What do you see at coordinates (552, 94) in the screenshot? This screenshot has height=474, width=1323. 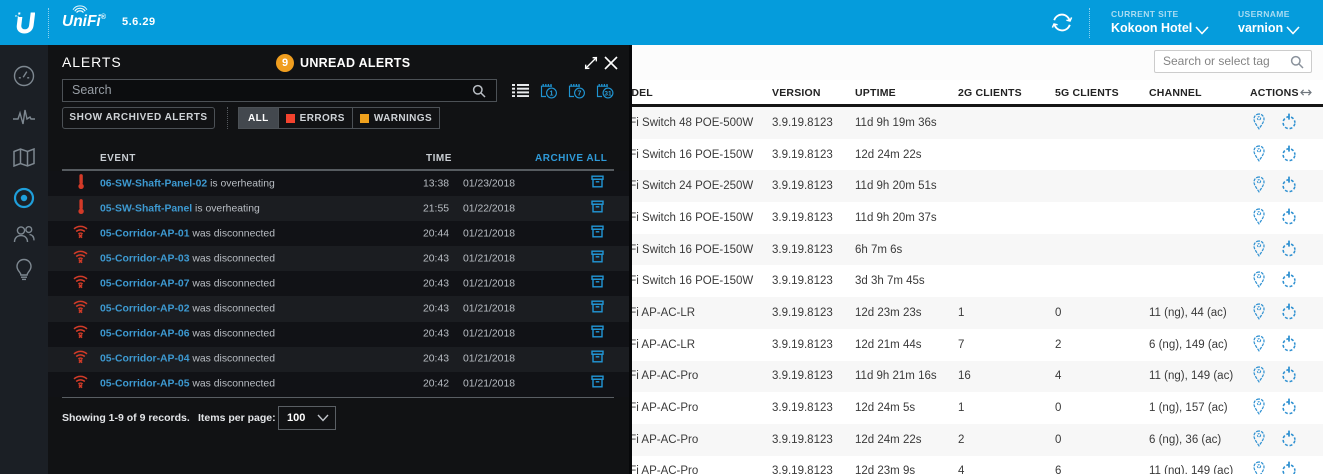 I see `svg-text: 1` at bounding box center [552, 94].